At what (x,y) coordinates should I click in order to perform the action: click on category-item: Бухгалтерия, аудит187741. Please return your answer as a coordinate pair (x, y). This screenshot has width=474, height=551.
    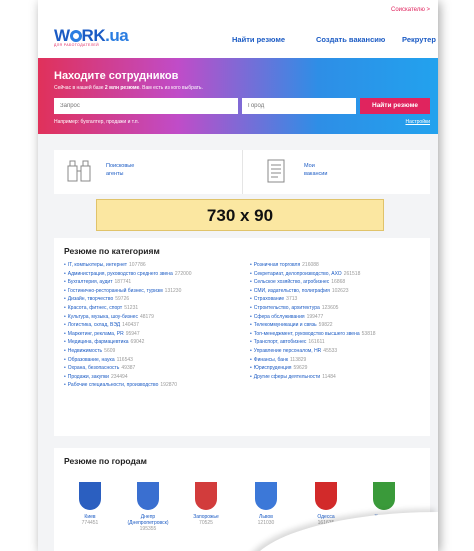
    Looking at the image, I should click on (128, 282).